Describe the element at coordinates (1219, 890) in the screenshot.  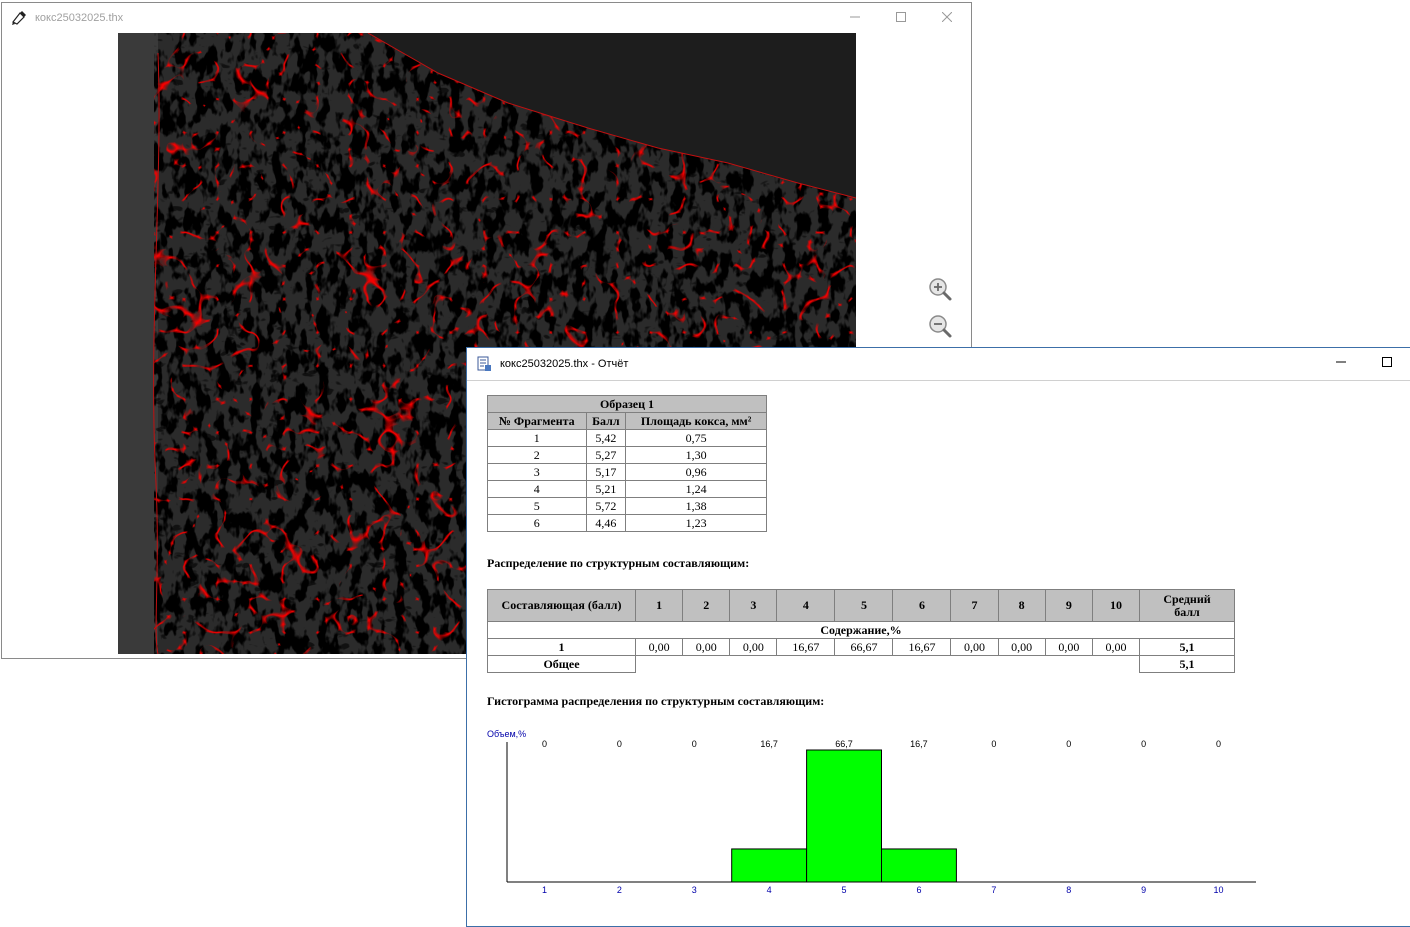
I see `histogram-x-tick-label: 10` at that location.